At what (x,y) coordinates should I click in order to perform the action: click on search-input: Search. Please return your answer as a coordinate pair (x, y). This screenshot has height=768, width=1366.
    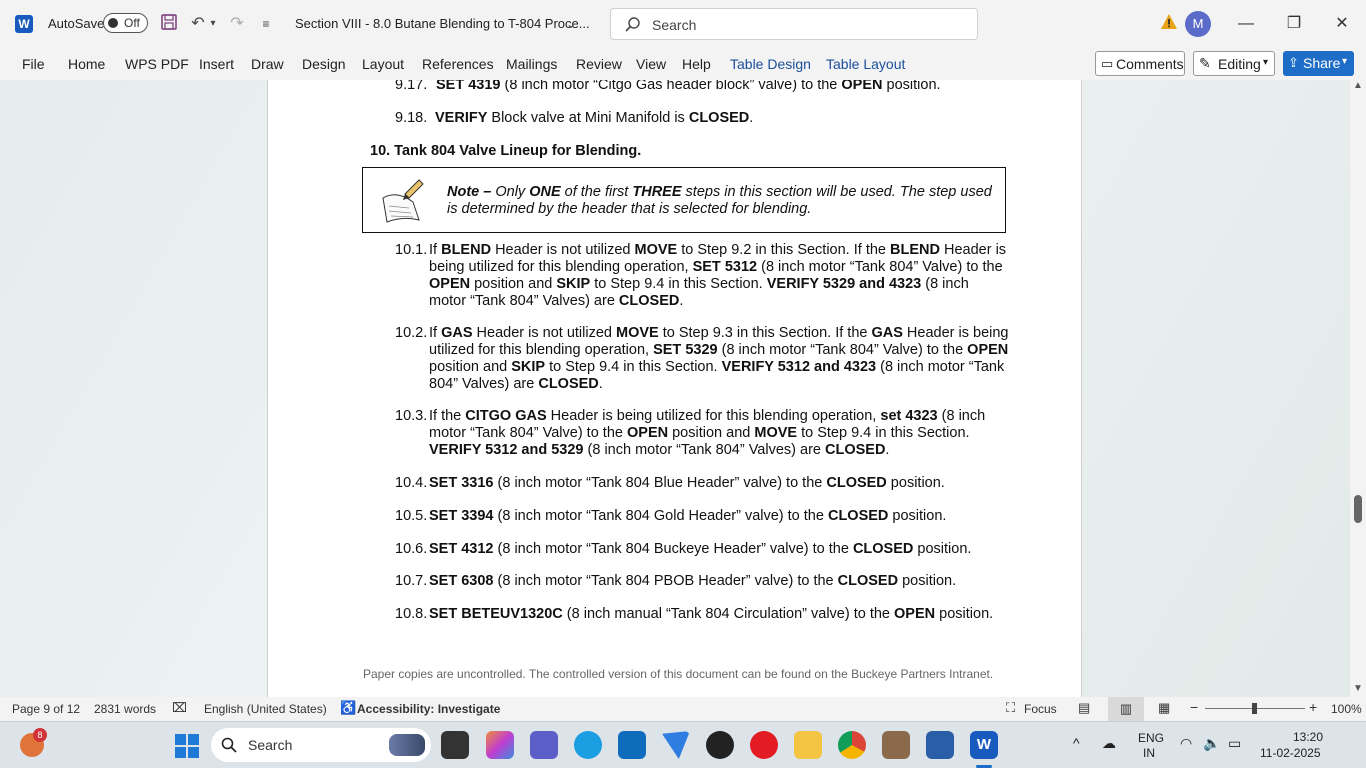
    Looking at the image, I should click on (794, 24).